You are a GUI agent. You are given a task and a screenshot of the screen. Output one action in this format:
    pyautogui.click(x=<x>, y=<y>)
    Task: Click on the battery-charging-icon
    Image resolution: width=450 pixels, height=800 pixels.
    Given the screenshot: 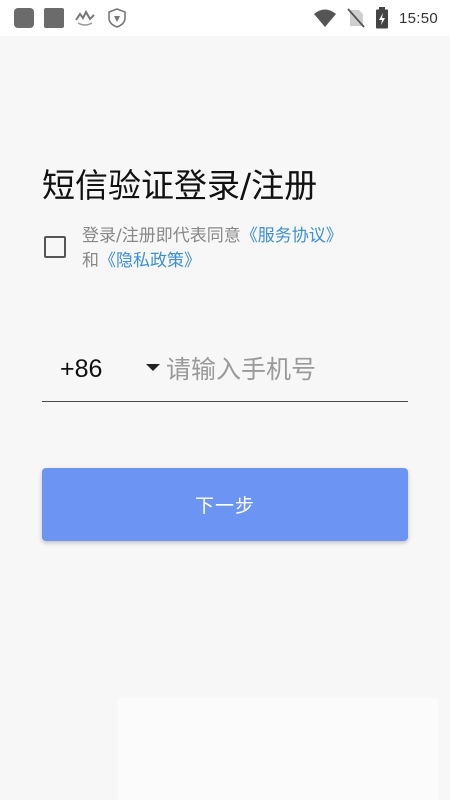 What is the action you would take?
    pyautogui.click(x=381, y=18)
    